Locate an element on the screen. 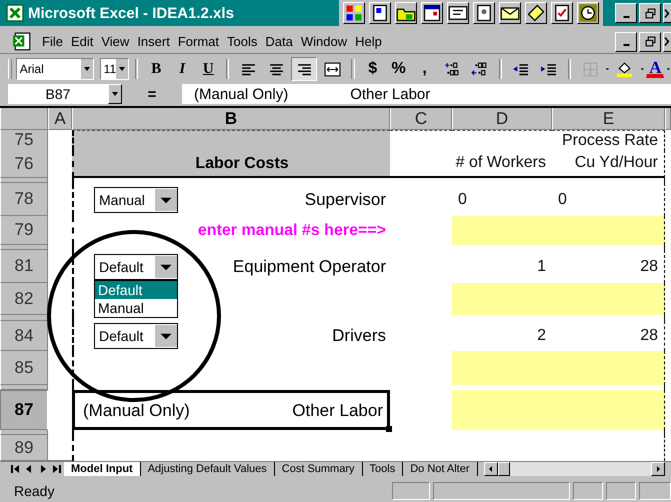 The image size is (671, 502). name-box: B87 is located at coordinates (58, 94).